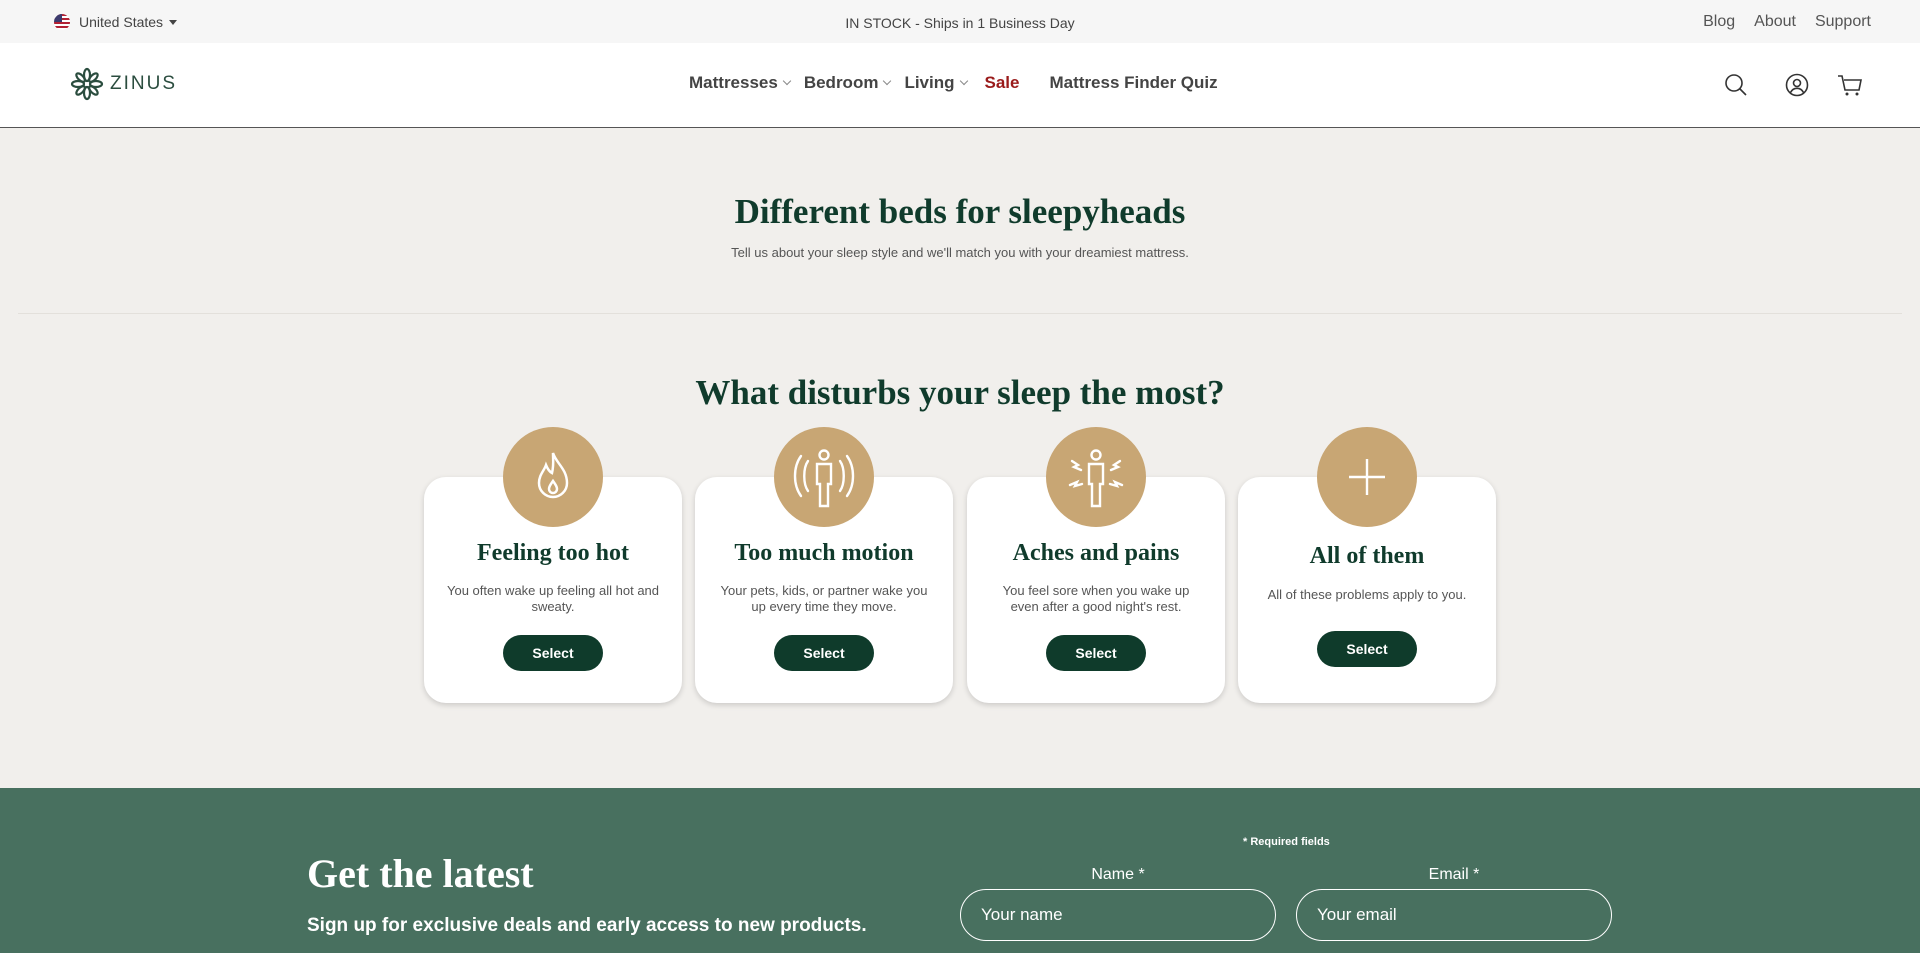 Image resolution: width=1920 pixels, height=953 pixels. Describe the element at coordinates (1002, 83) in the screenshot. I see `menu-item-sale: Sale` at that location.